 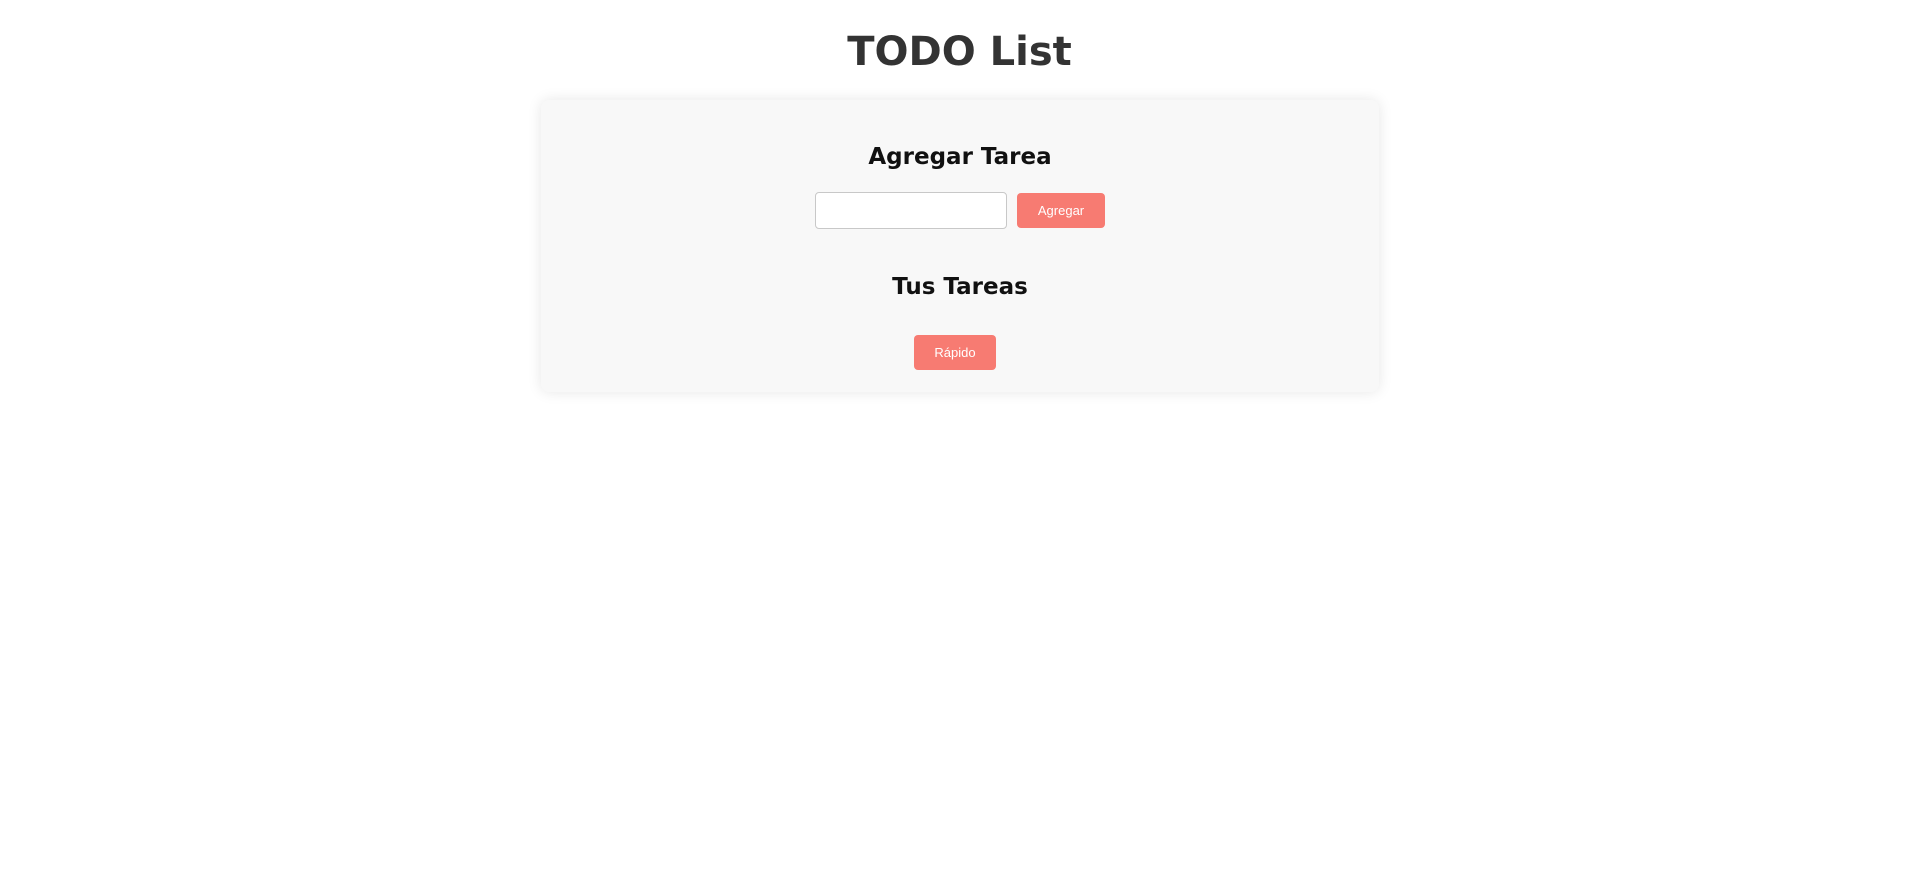 I want to click on task-list: Rápido, so click(x=960, y=352).